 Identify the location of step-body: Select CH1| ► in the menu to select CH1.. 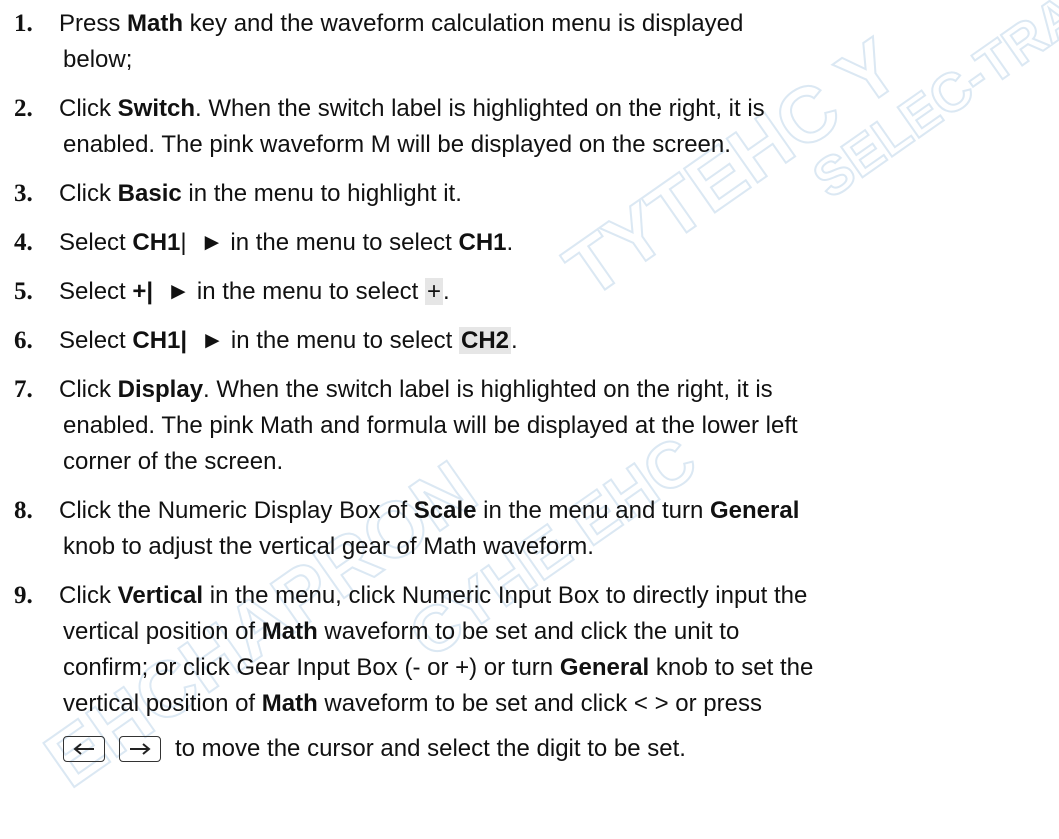
(553, 243).